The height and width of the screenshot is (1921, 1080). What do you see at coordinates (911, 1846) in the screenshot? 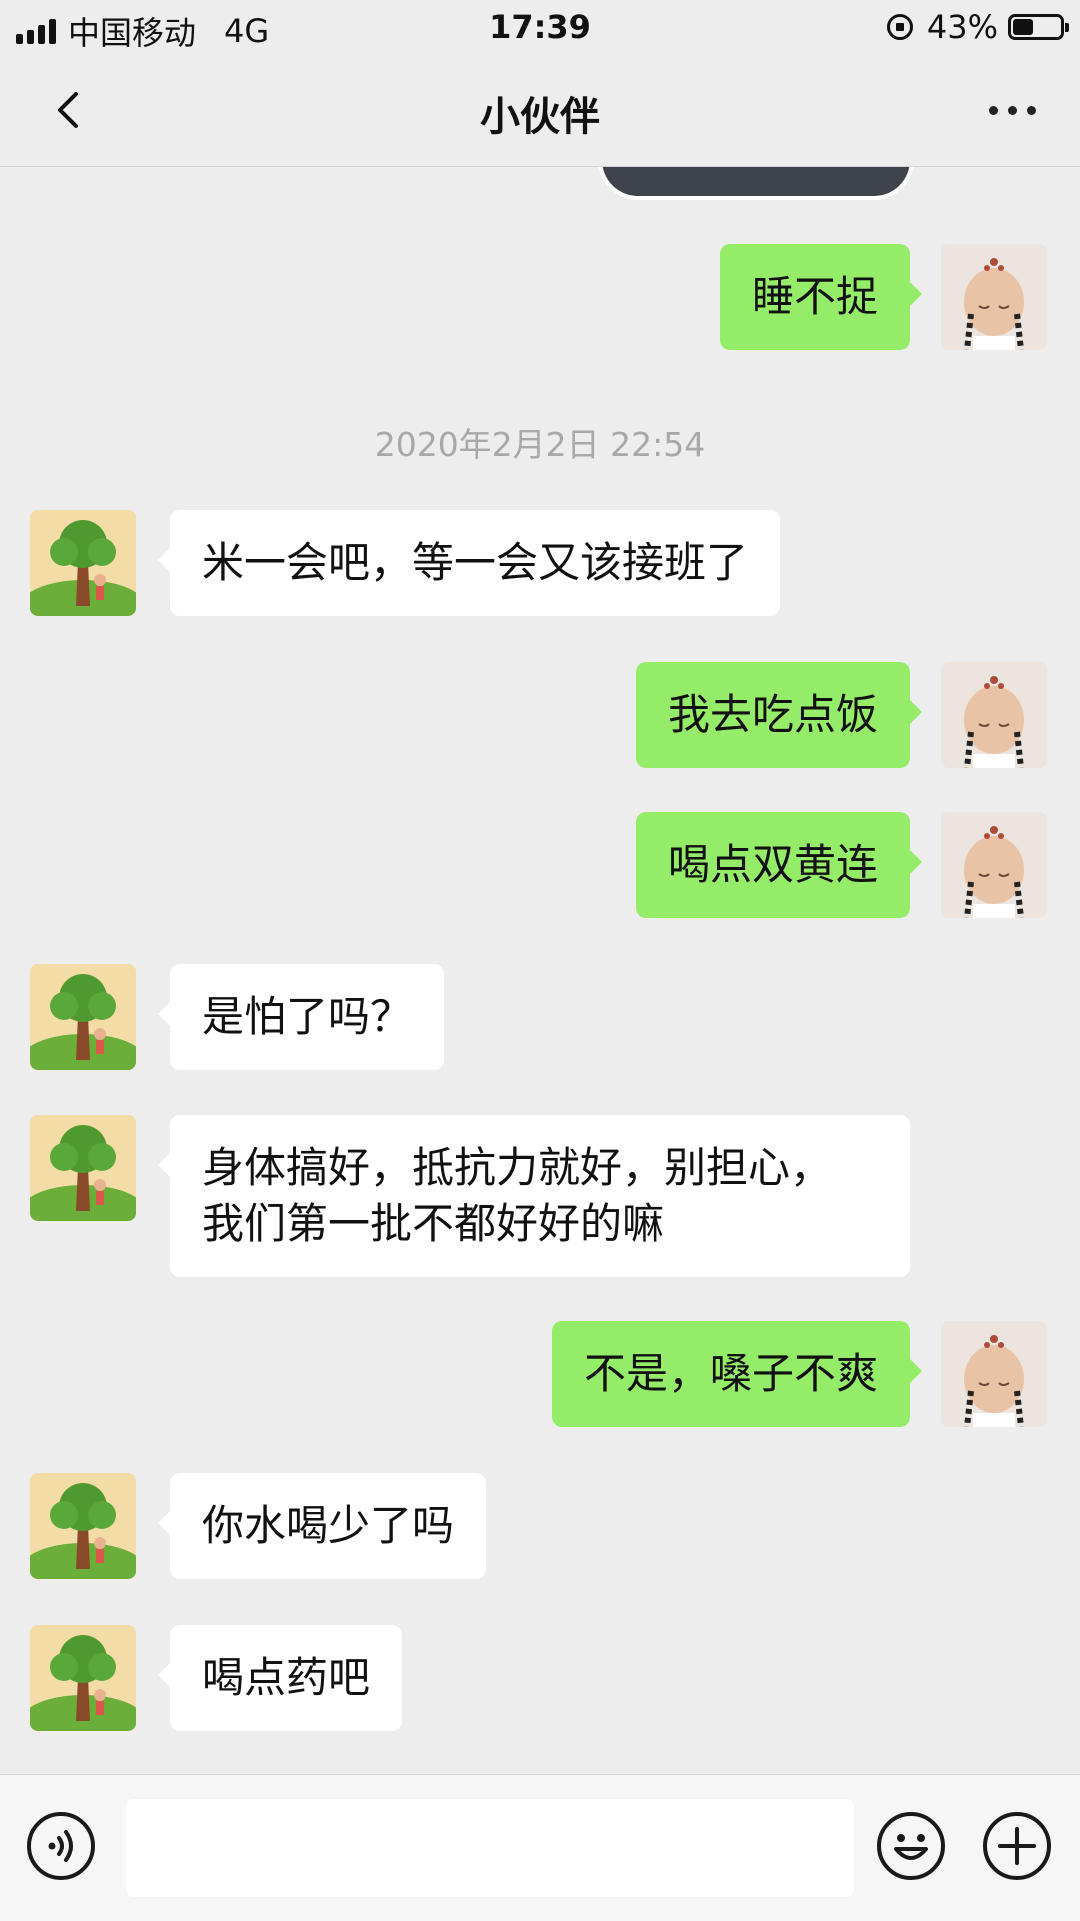
I see `emoji-icon` at bounding box center [911, 1846].